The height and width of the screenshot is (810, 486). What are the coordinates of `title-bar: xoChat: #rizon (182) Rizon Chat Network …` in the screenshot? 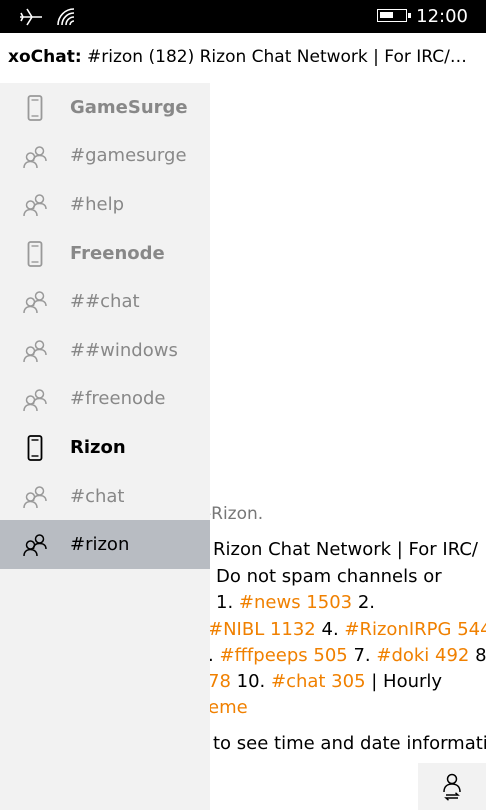 It's located at (243, 58).